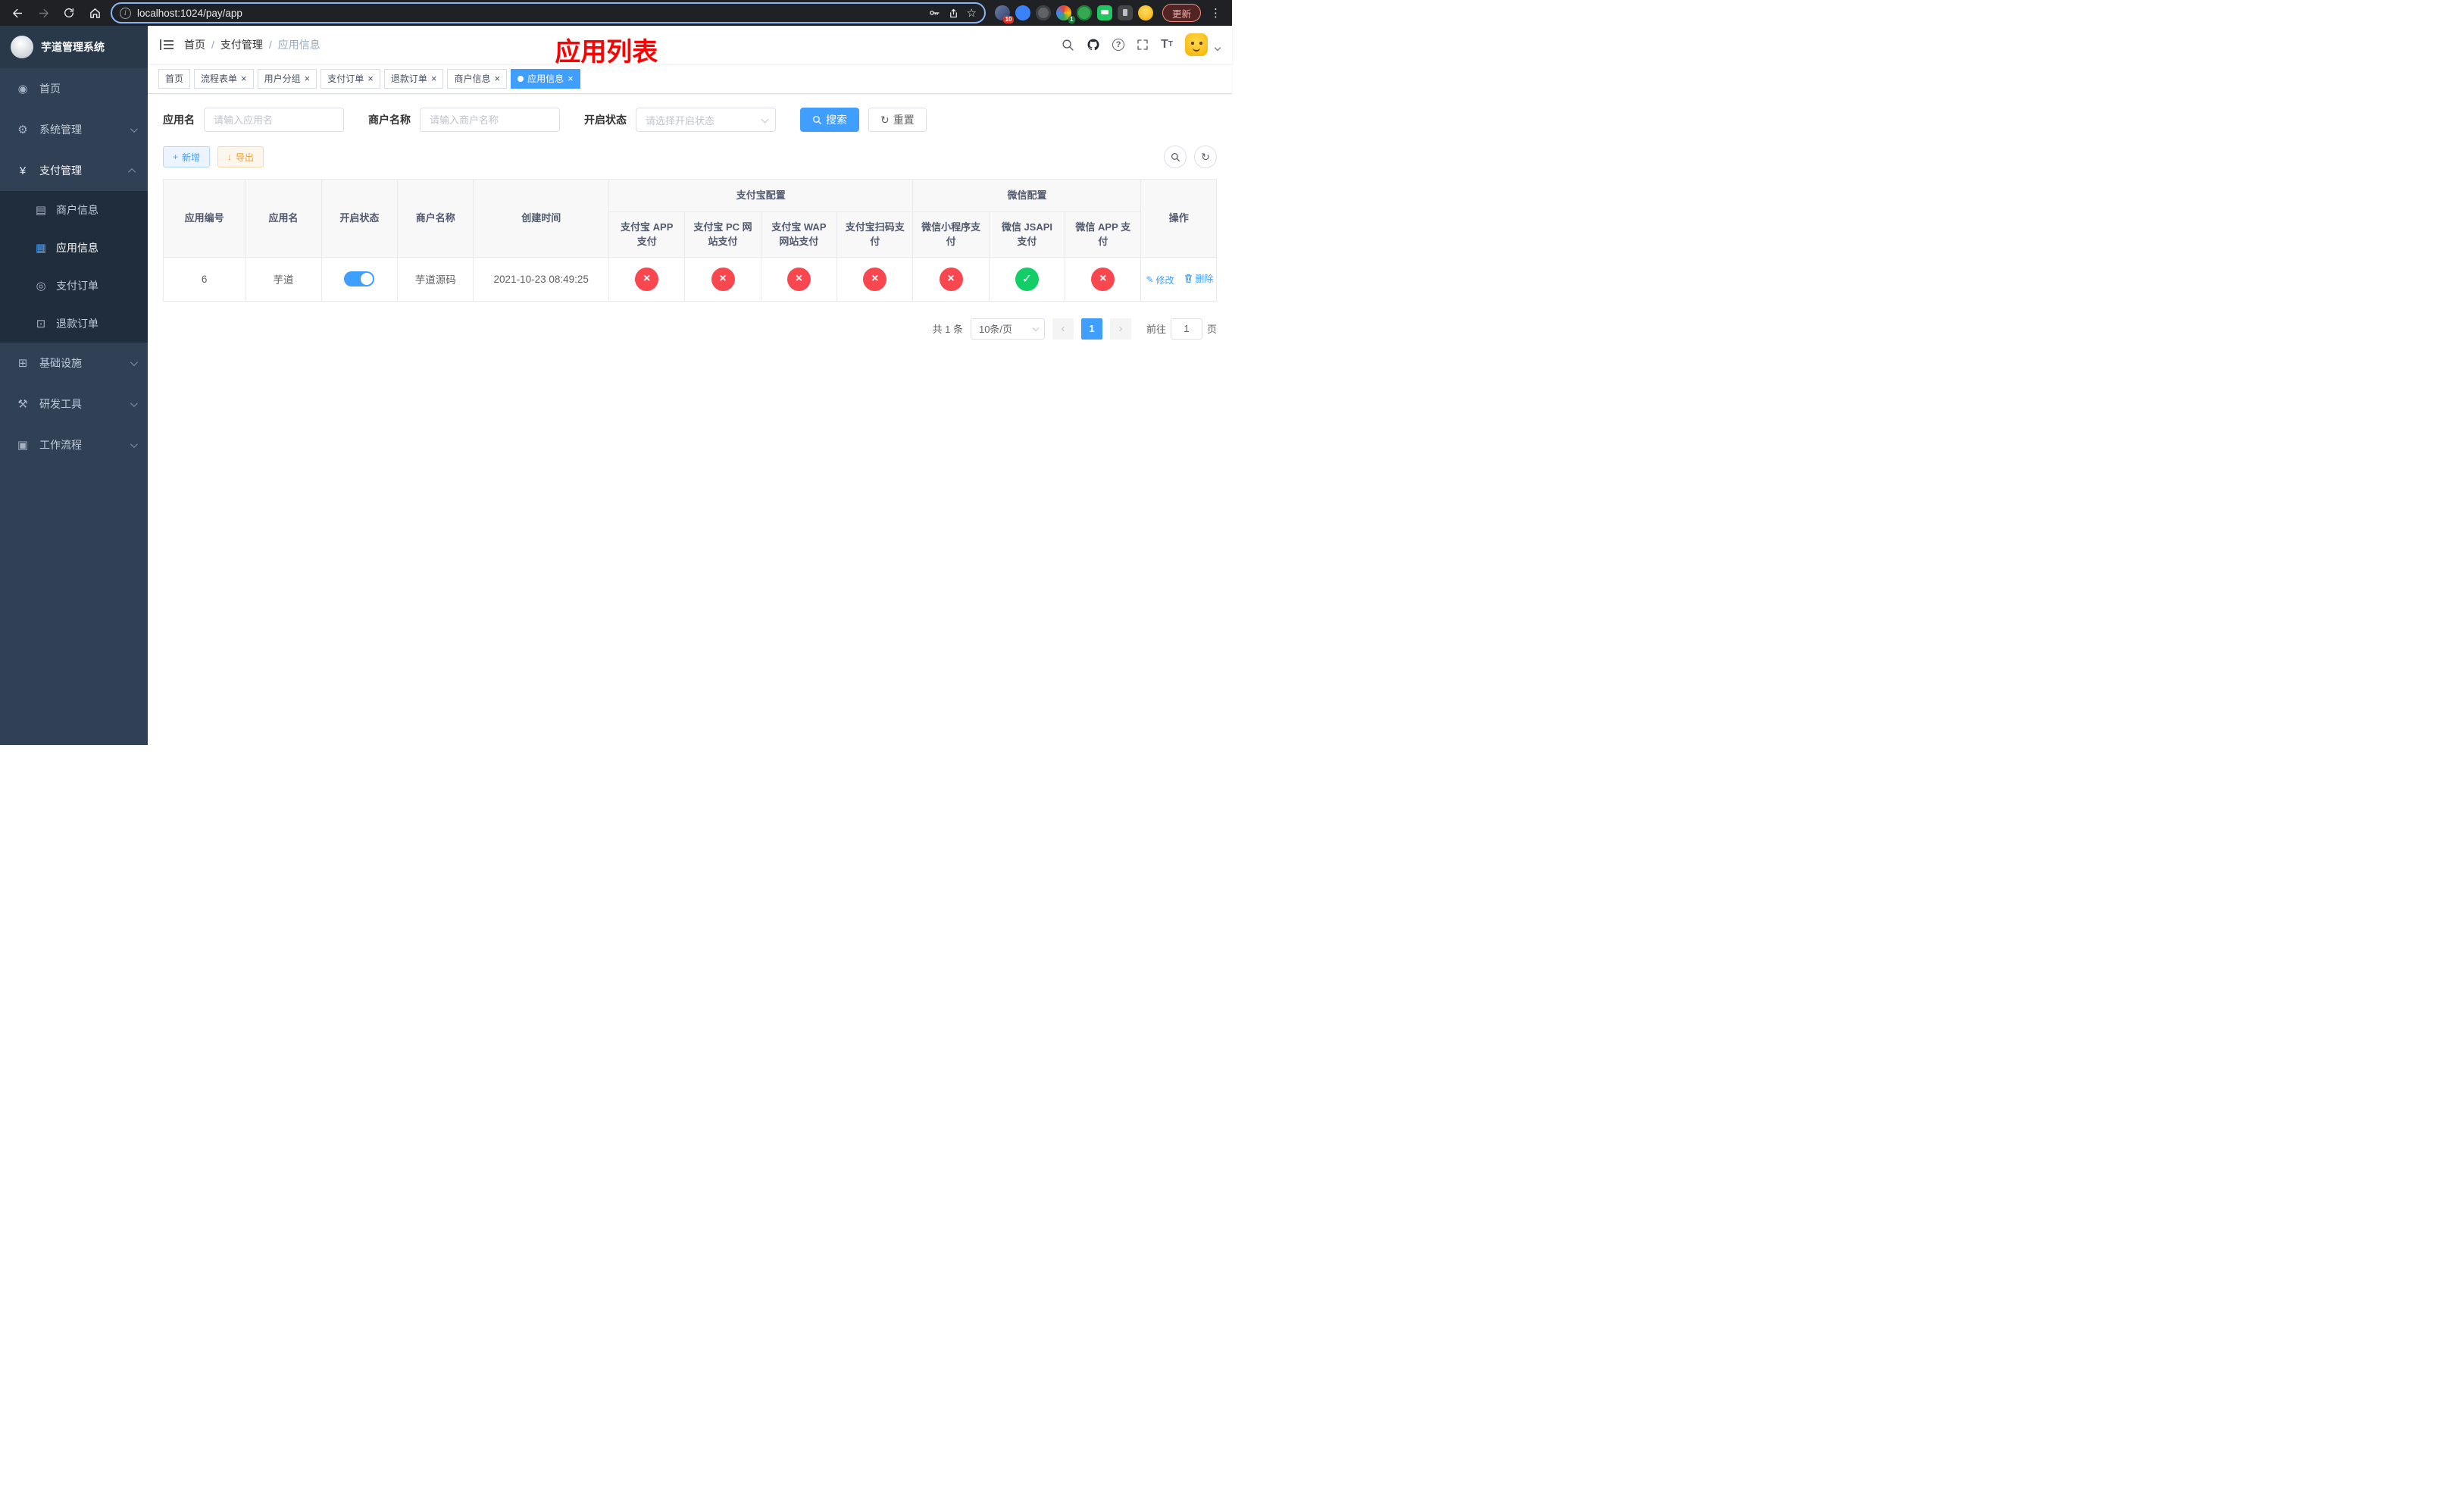 Image resolution: width=2464 pixels, height=1490 pixels. Describe the element at coordinates (77, 210) in the screenshot. I see `sidebar-item-label: 商户信息` at that location.